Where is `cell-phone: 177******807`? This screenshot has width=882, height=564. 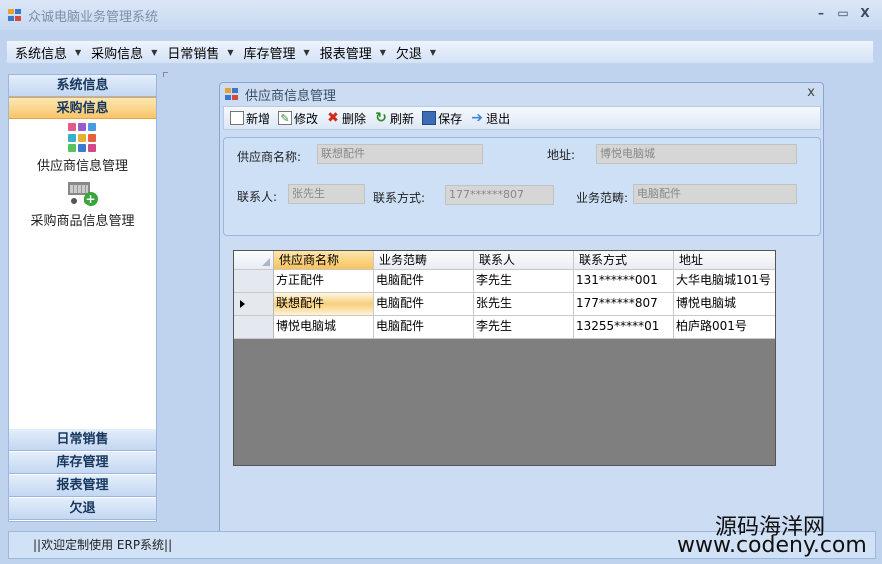
cell-phone: 177******807 is located at coordinates (624, 304).